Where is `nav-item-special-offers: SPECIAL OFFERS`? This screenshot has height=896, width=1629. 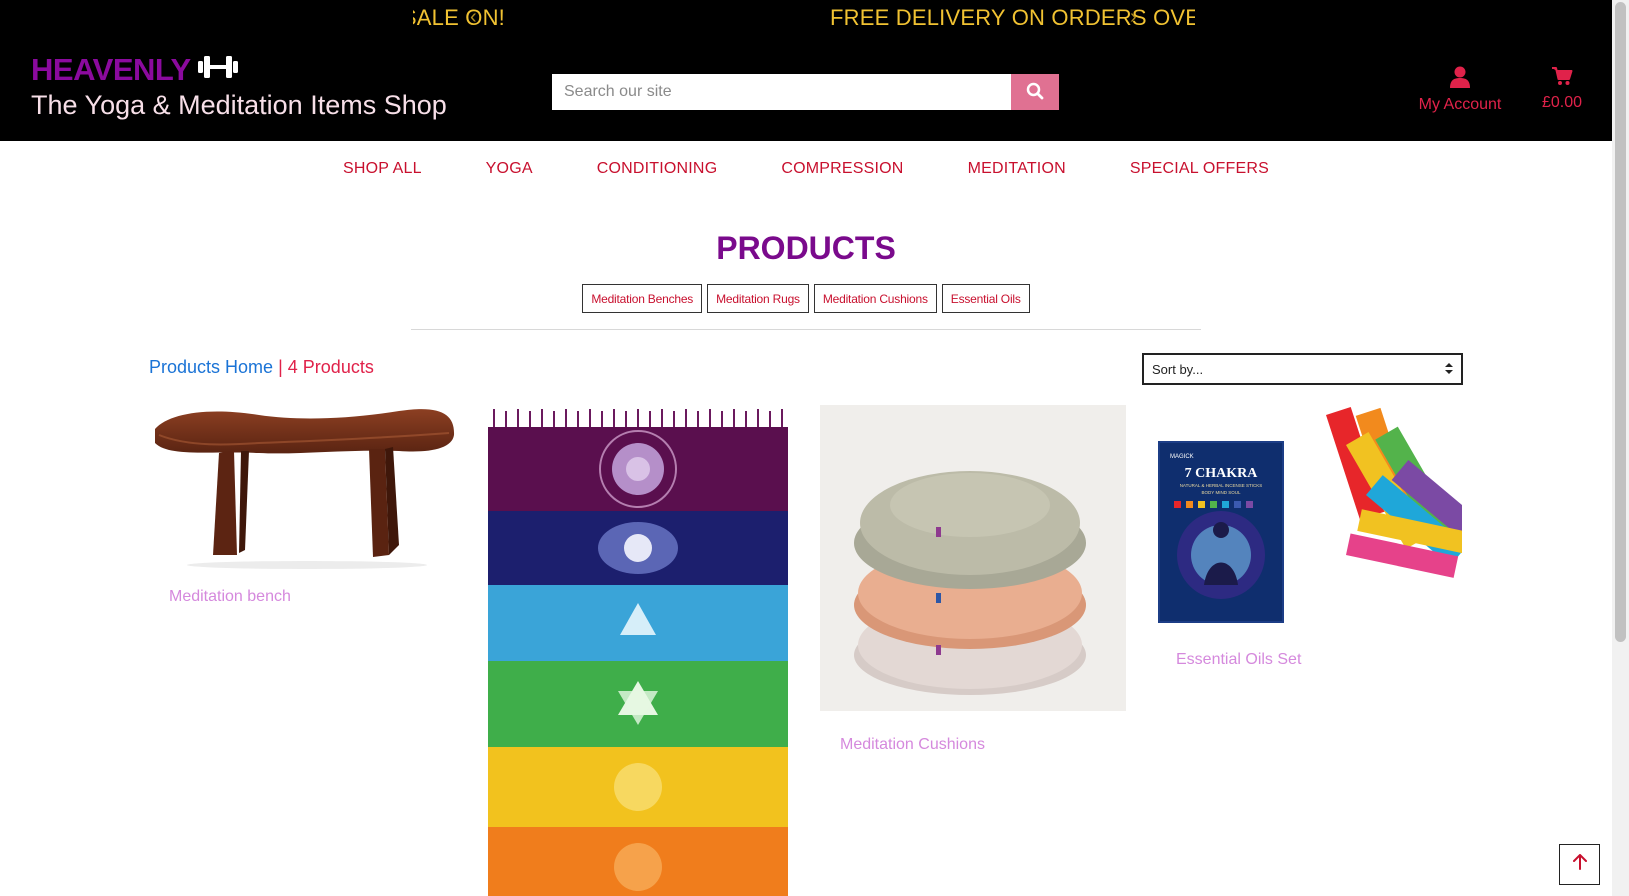
nav-item-special-offers: SPECIAL OFFERS is located at coordinates (1199, 169).